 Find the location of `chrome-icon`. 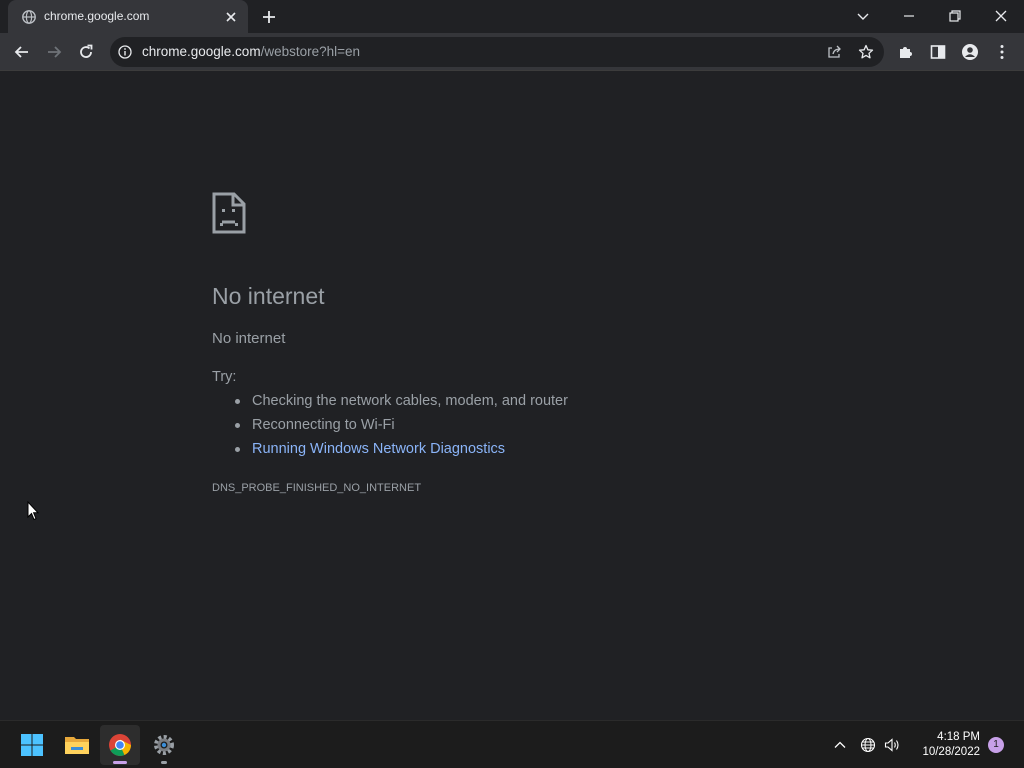

chrome-icon is located at coordinates (120, 745).